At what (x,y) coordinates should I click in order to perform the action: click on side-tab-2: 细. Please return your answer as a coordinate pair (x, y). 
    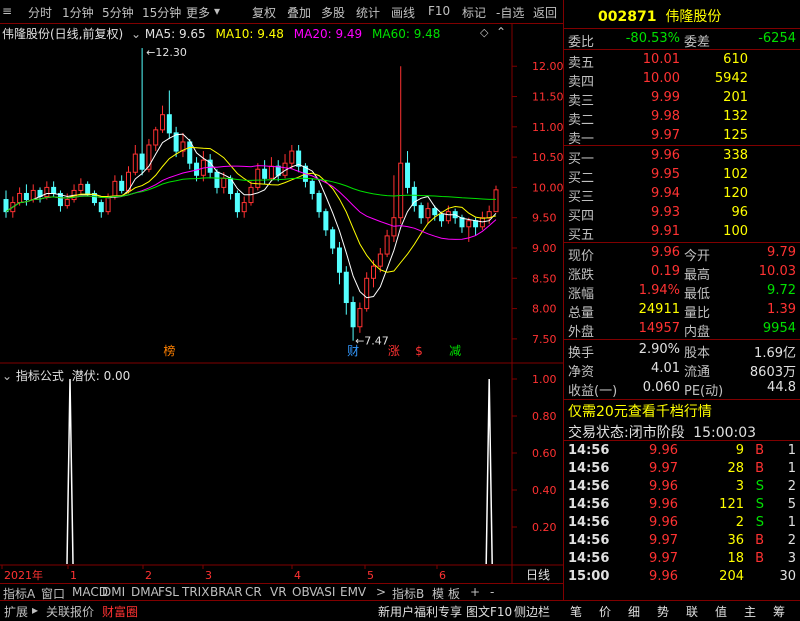
    Looking at the image, I should click on (634, 611).